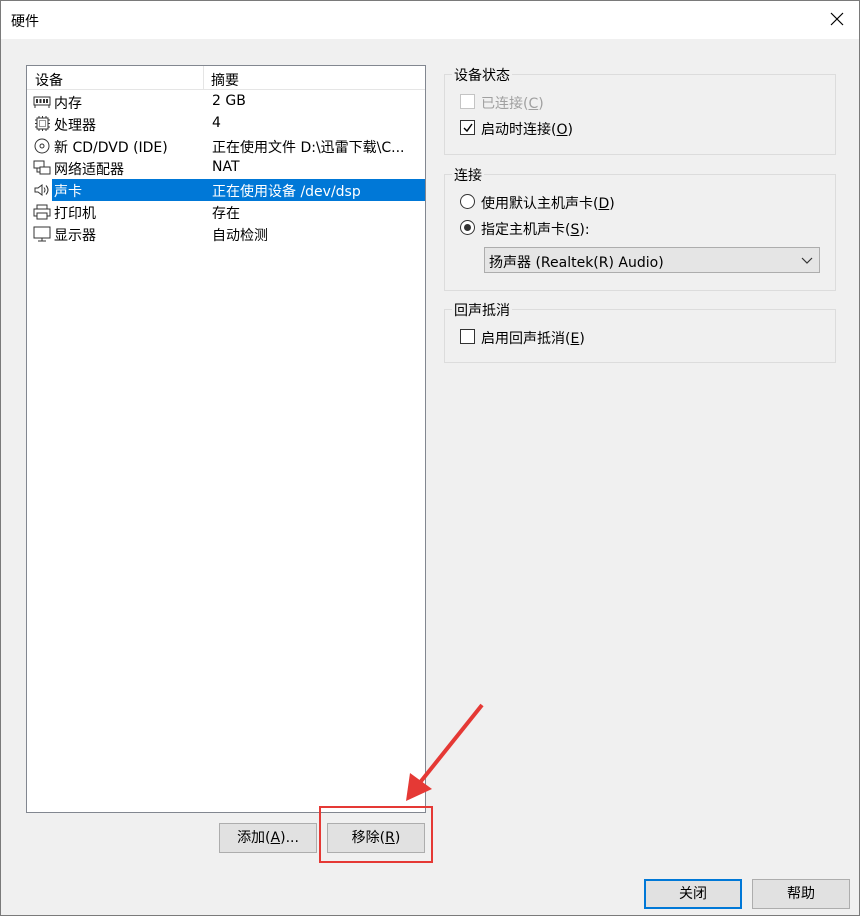 This screenshot has width=860, height=916. What do you see at coordinates (430, 20) in the screenshot?
I see `title-bar: 硬件` at bounding box center [430, 20].